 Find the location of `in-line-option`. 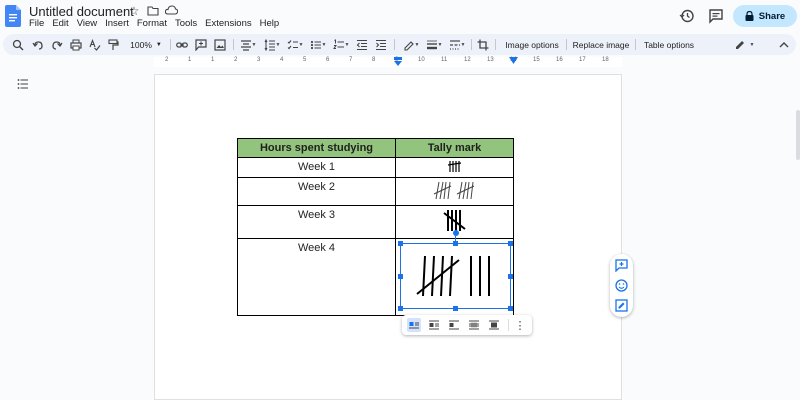

in-line-option is located at coordinates (414, 325).